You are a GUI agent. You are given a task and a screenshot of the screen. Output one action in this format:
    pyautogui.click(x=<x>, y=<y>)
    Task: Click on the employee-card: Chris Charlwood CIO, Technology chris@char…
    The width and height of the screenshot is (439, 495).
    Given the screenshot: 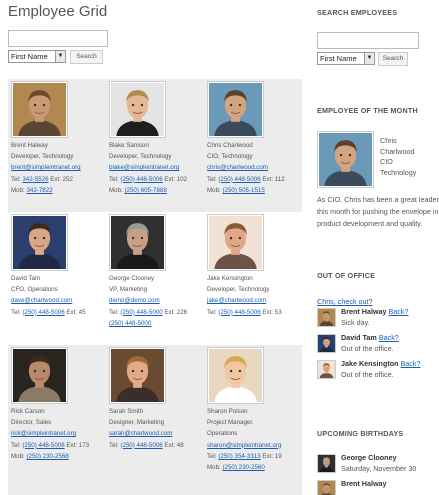 What is the action you would take?
    pyautogui.click(x=253, y=145)
    